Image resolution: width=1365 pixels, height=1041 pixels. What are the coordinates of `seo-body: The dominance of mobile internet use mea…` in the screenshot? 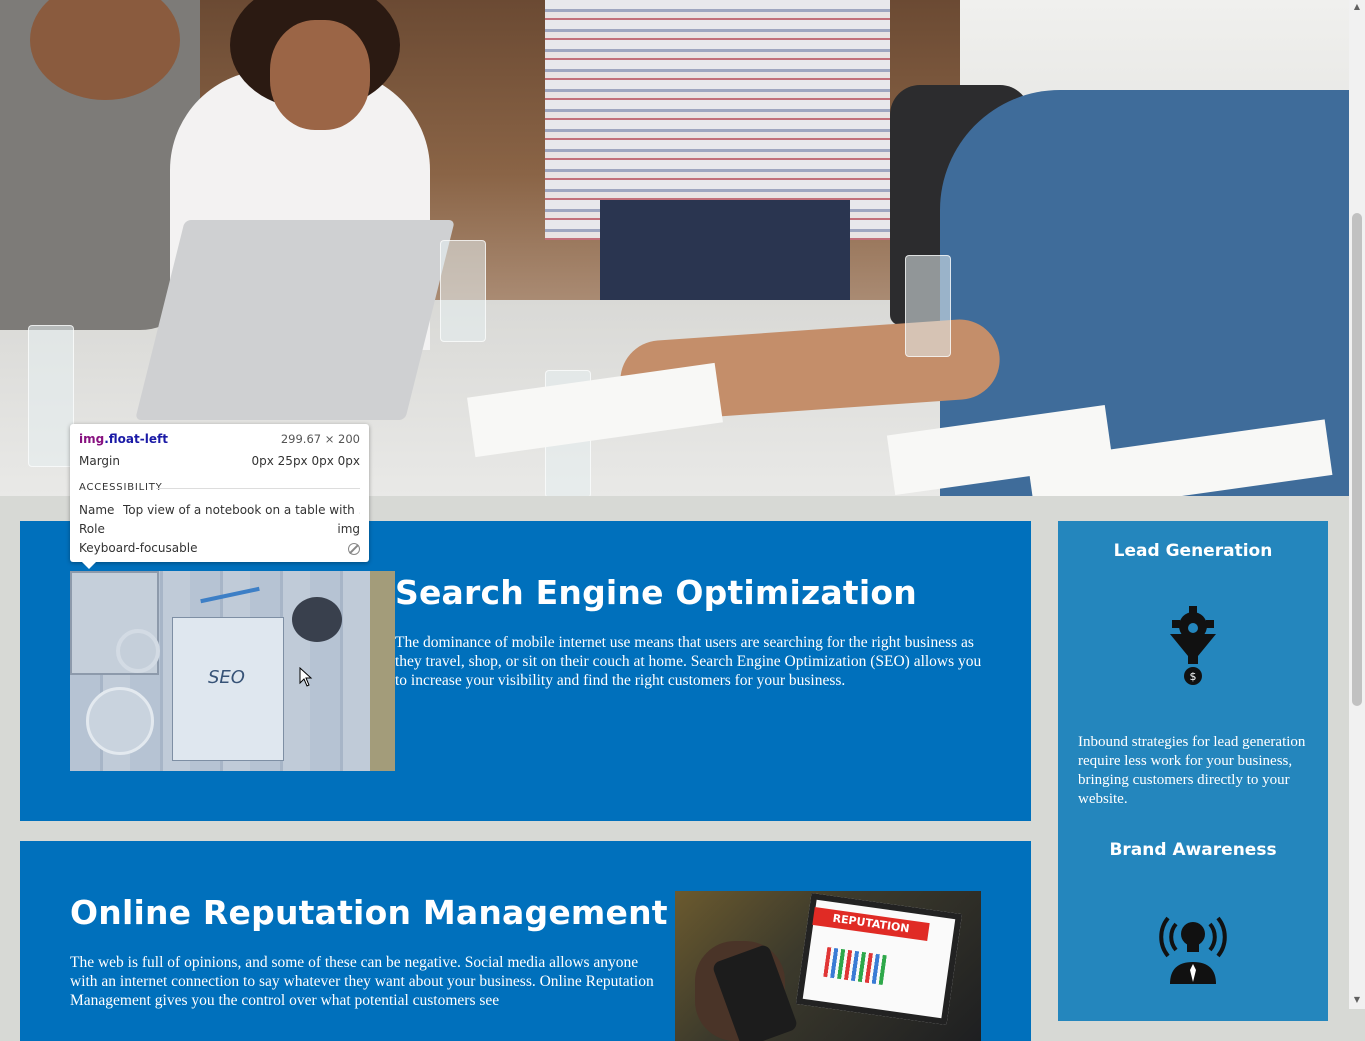 It's located at (688, 661).